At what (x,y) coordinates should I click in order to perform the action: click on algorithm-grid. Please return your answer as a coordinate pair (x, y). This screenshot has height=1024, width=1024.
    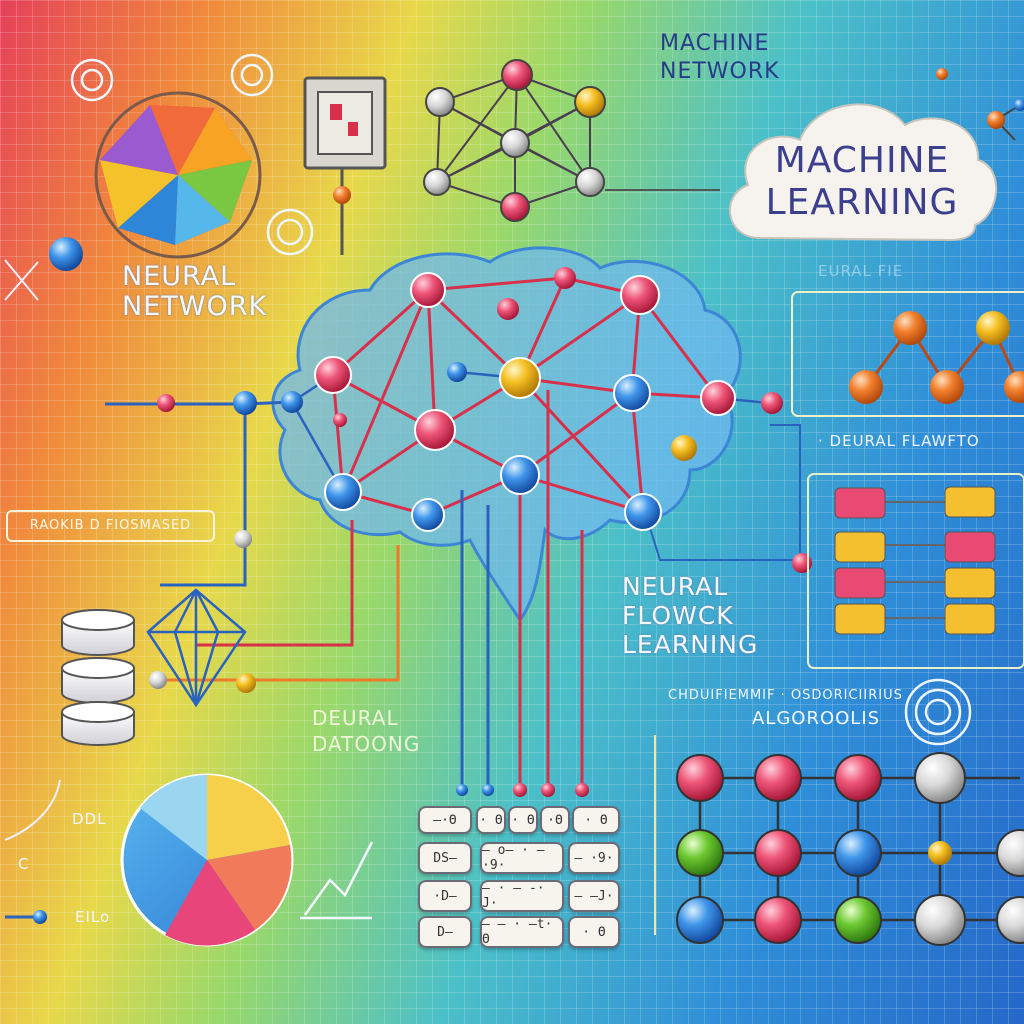
    Looking at the image, I should click on (839, 840).